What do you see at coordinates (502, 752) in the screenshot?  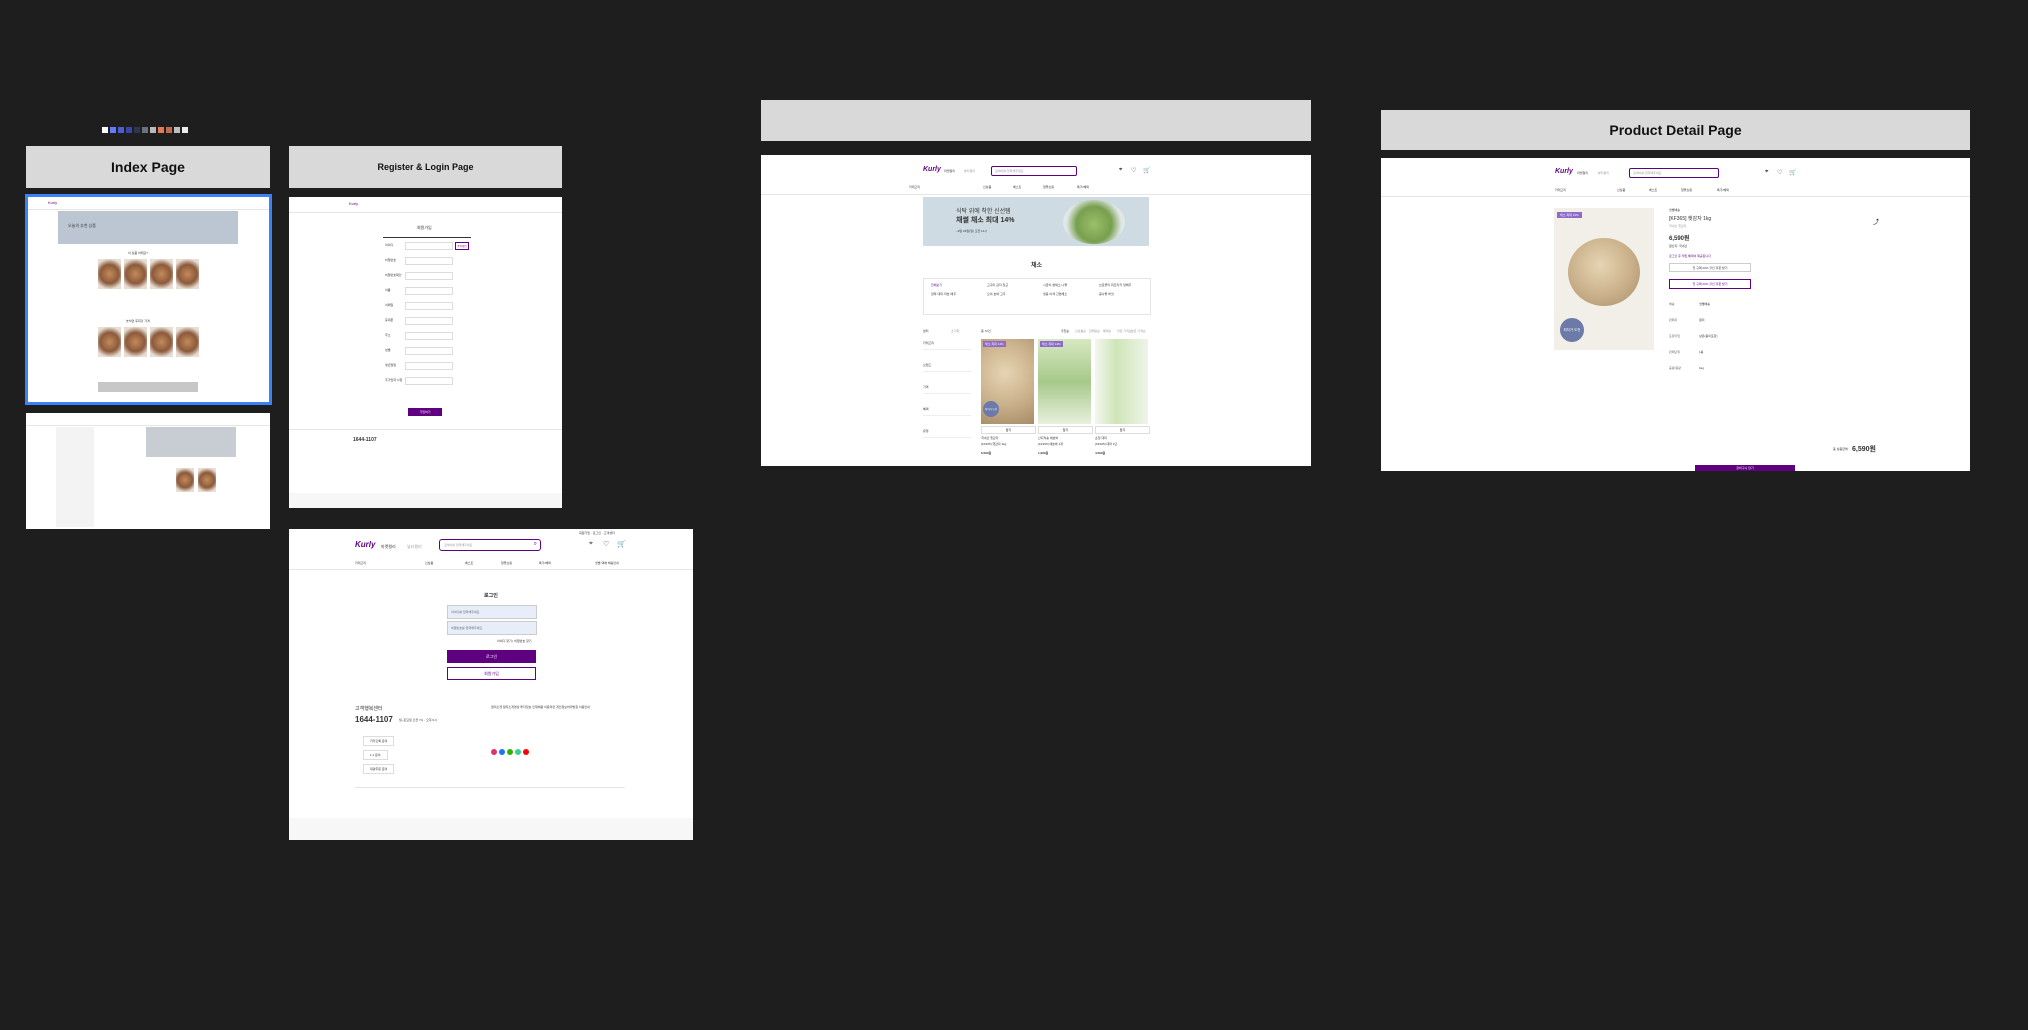 I see `facebook-icon` at bounding box center [502, 752].